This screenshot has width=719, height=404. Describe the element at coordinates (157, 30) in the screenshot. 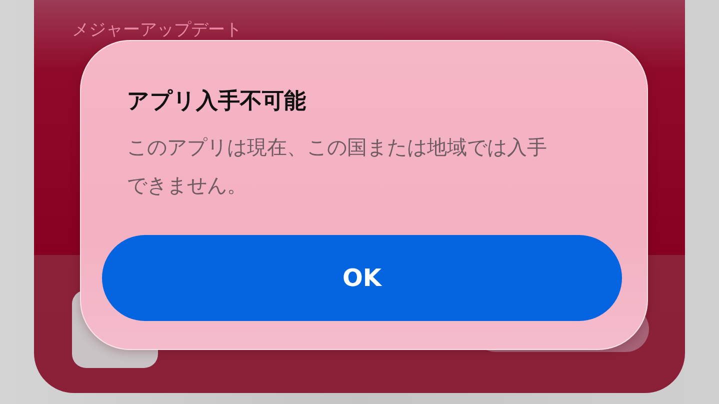

I see `card-eyebrow: メジャーアップデート` at that location.